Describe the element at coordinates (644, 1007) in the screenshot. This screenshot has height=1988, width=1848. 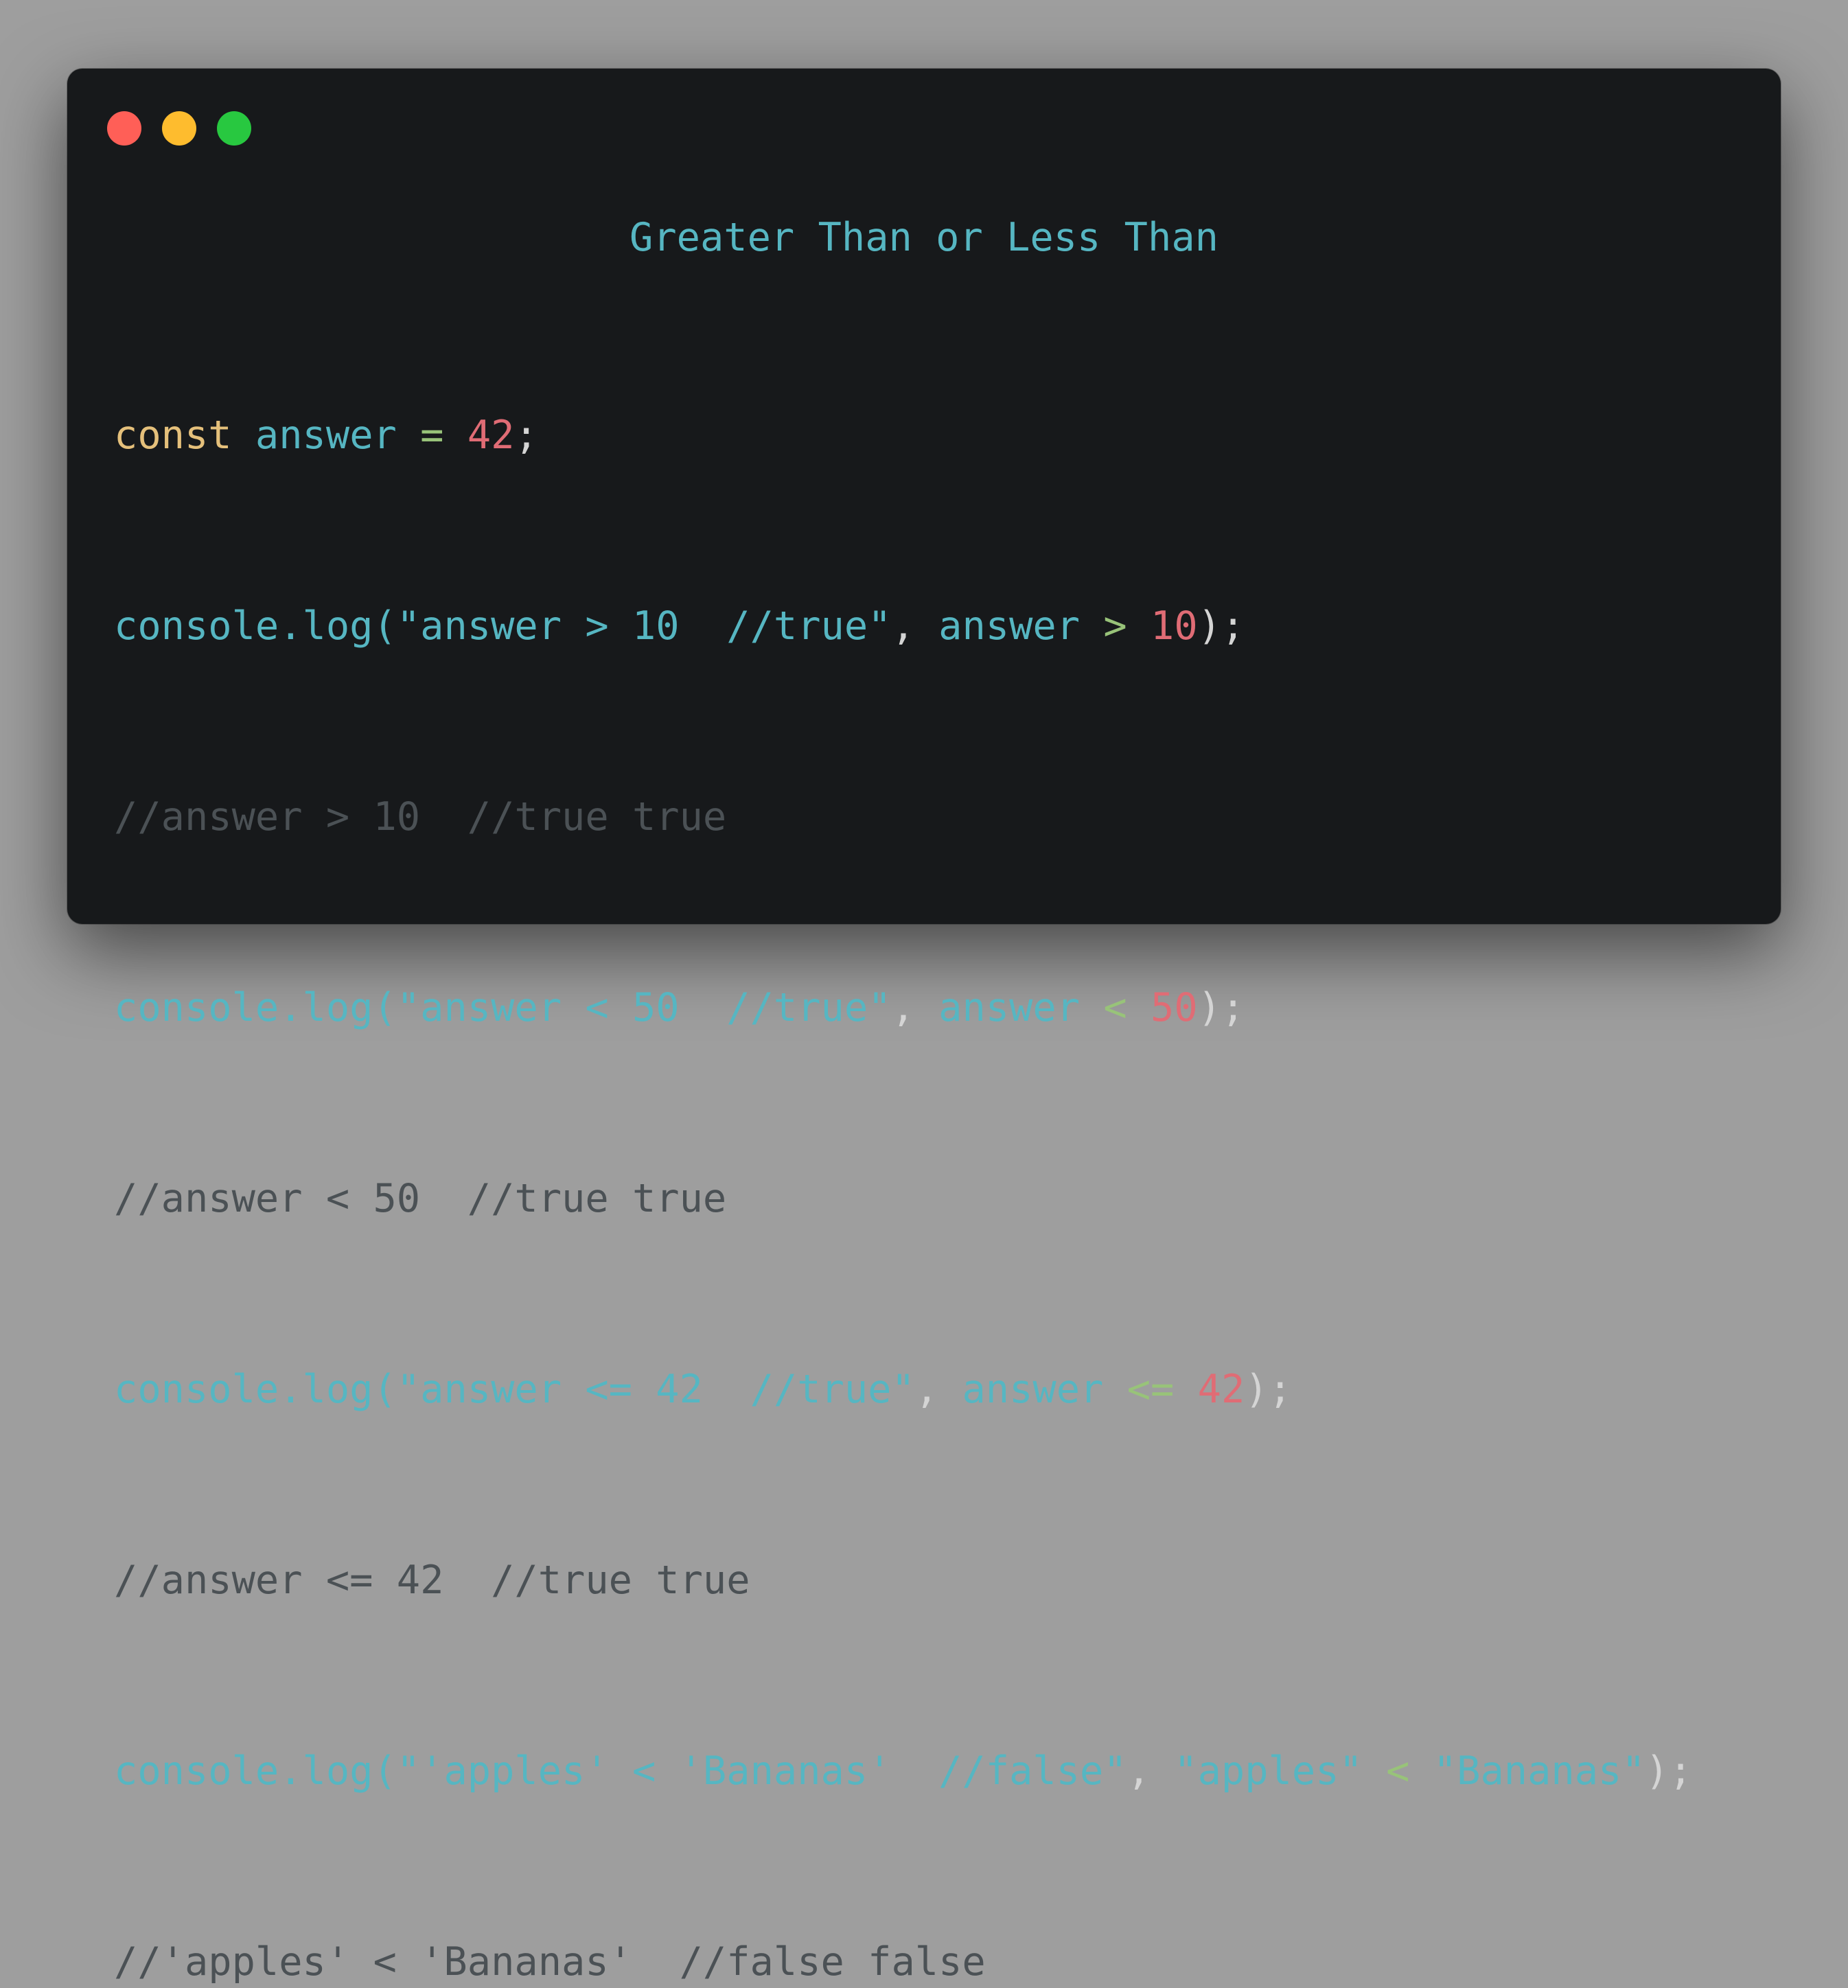
I see `string-literal: "answer < 50 //true"` at that location.